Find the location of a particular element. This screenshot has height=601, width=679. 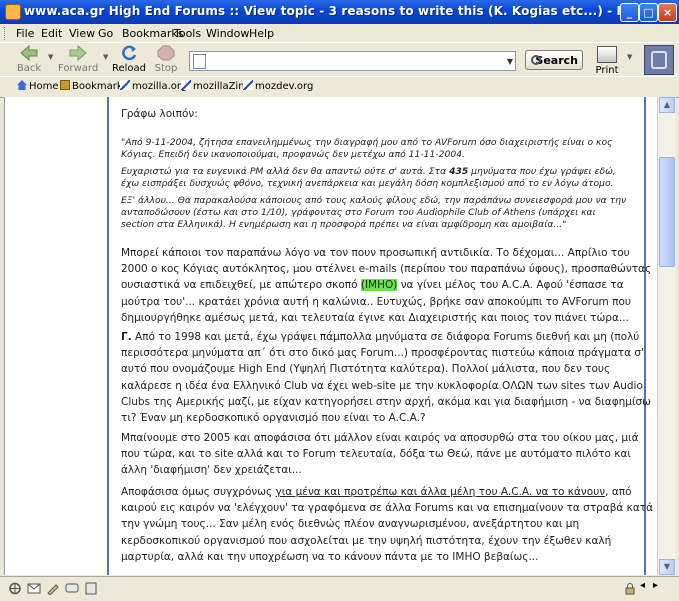

home-icon is located at coordinates (22, 85).